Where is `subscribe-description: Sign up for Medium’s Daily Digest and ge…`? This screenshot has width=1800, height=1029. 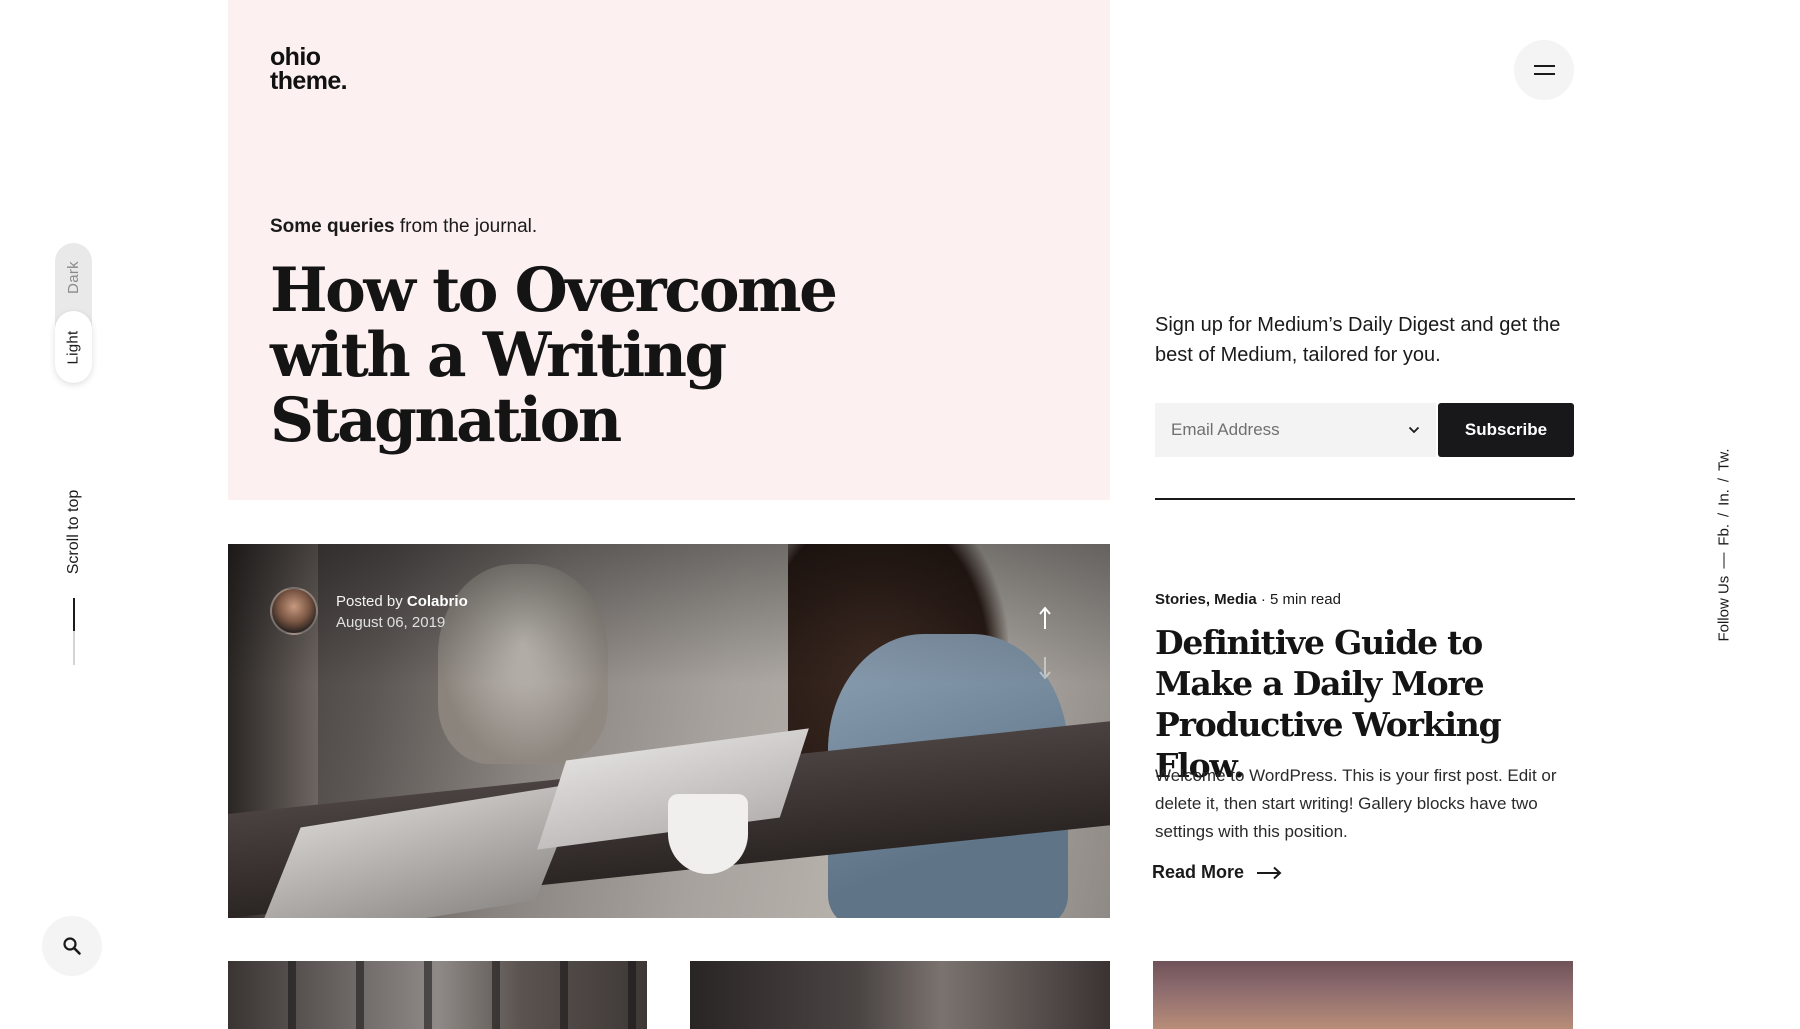 subscribe-description: Sign up for Medium’s Daily Digest and ge… is located at coordinates (1358, 340).